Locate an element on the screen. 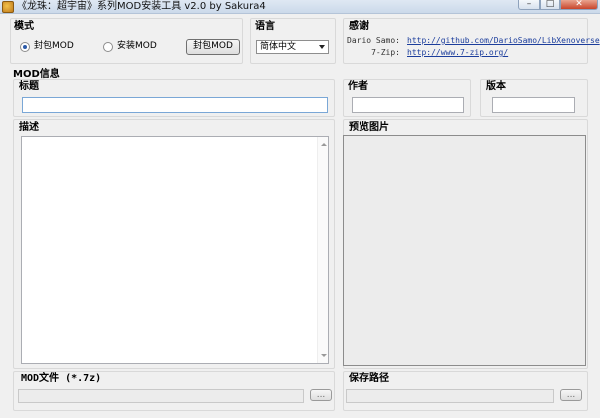 This screenshot has width=600, height=418. save-path-input is located at coordinates (450, 396).